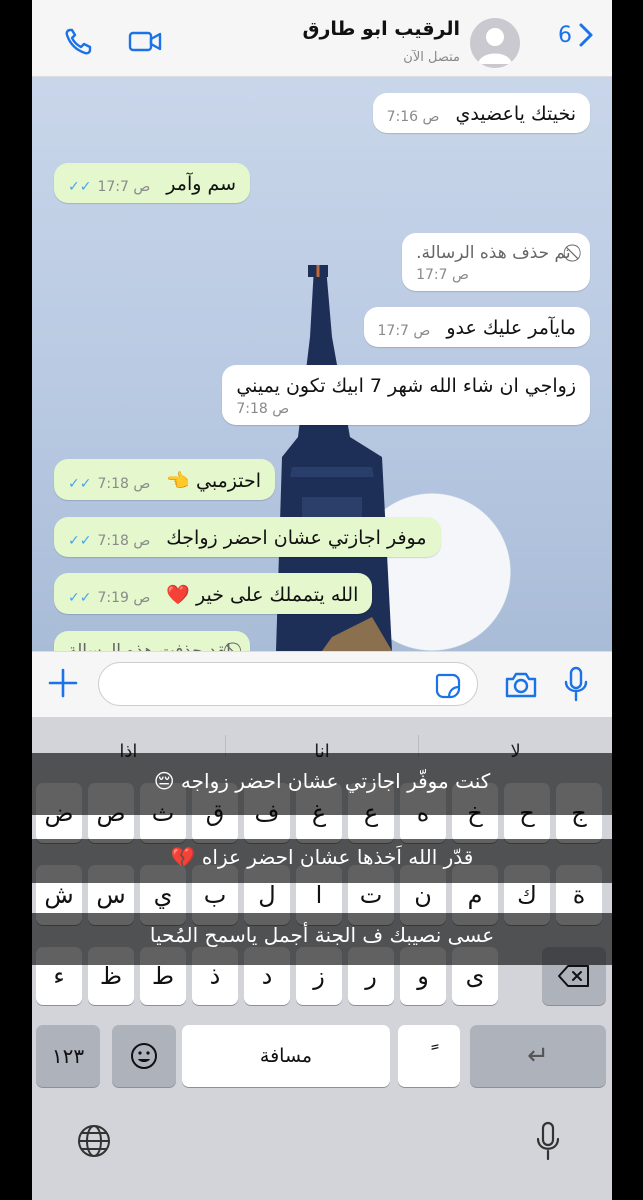  I want to click on avatar, so click(495, 43).